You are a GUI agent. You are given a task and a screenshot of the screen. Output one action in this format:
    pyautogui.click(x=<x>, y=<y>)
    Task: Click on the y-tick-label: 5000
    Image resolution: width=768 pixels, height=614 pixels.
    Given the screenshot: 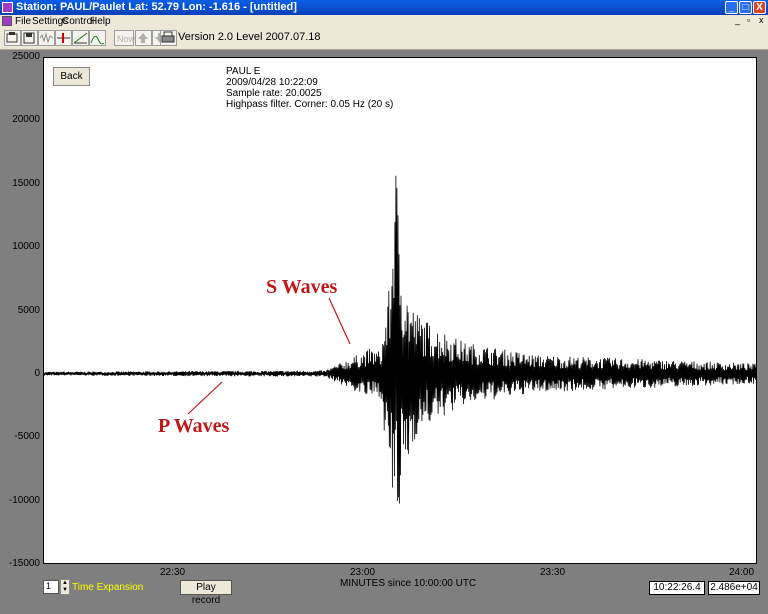 What is the action you would take?
    pyautogui.click(x=28, y=310)
    